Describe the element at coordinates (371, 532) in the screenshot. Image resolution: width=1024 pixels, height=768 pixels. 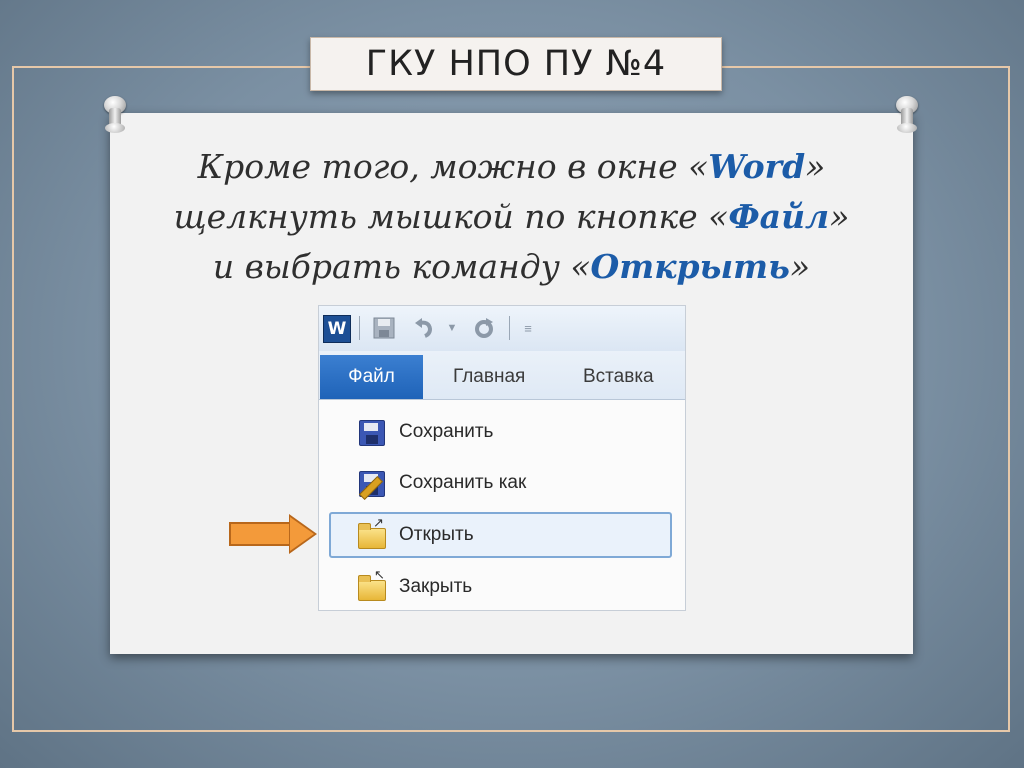
I see `open-folder-icon: ↗` at that location.